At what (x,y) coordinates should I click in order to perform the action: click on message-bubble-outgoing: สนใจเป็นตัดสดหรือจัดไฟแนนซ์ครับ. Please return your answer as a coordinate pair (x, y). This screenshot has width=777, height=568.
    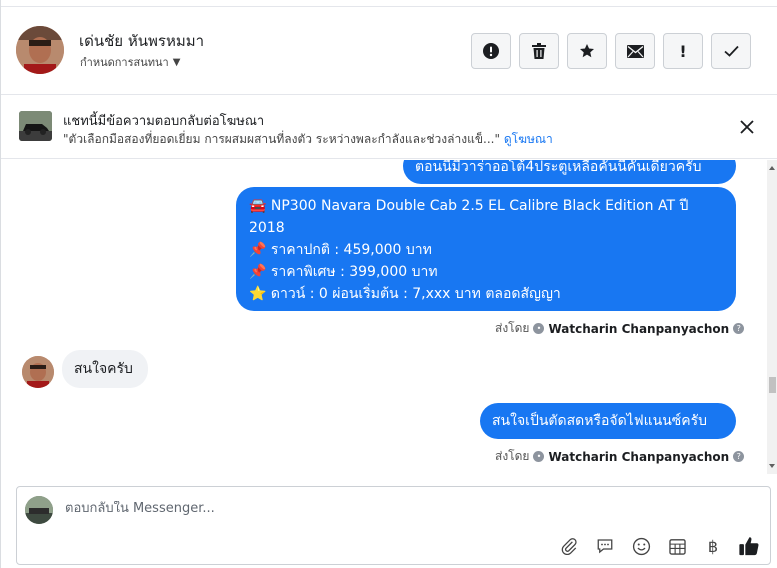
    Looking at the image, I should click on (608, 421).